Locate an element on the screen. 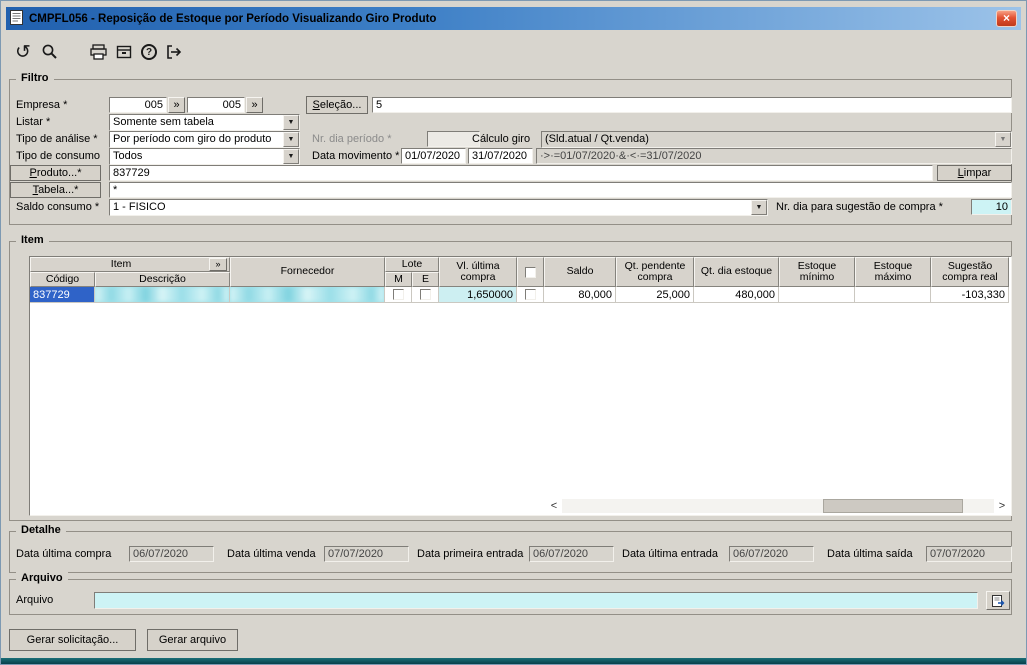 The image size is (1027, 665). cell-lote-m is located at coordinates (398, 295).